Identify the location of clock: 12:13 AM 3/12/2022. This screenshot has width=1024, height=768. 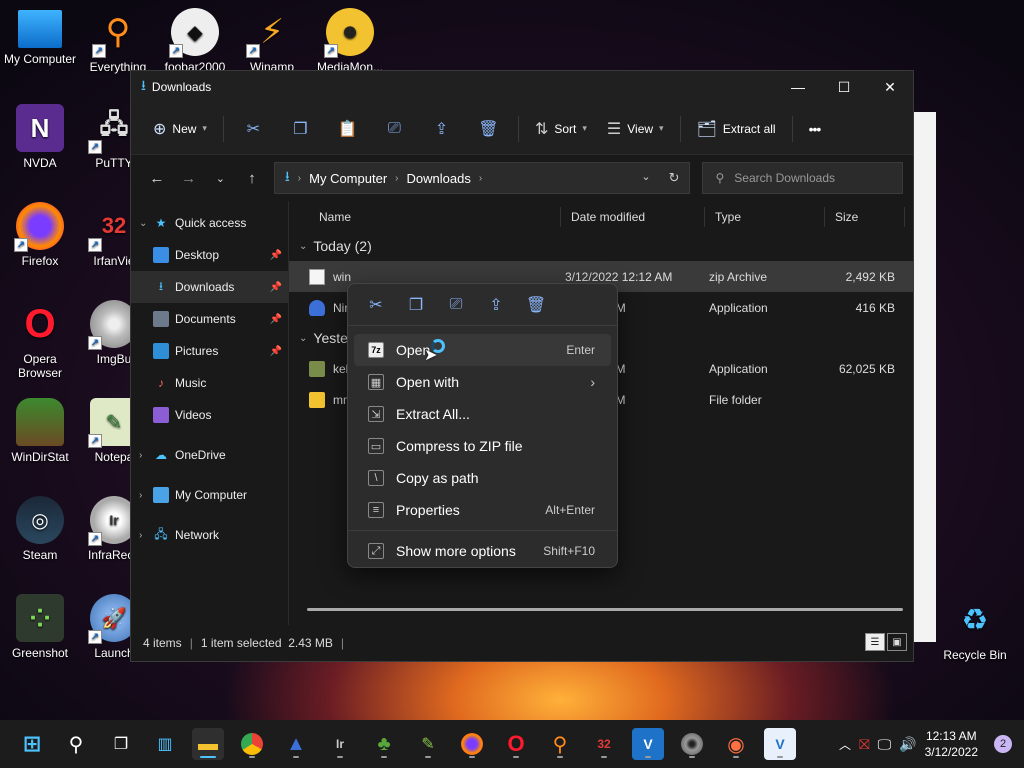
(951, 744).